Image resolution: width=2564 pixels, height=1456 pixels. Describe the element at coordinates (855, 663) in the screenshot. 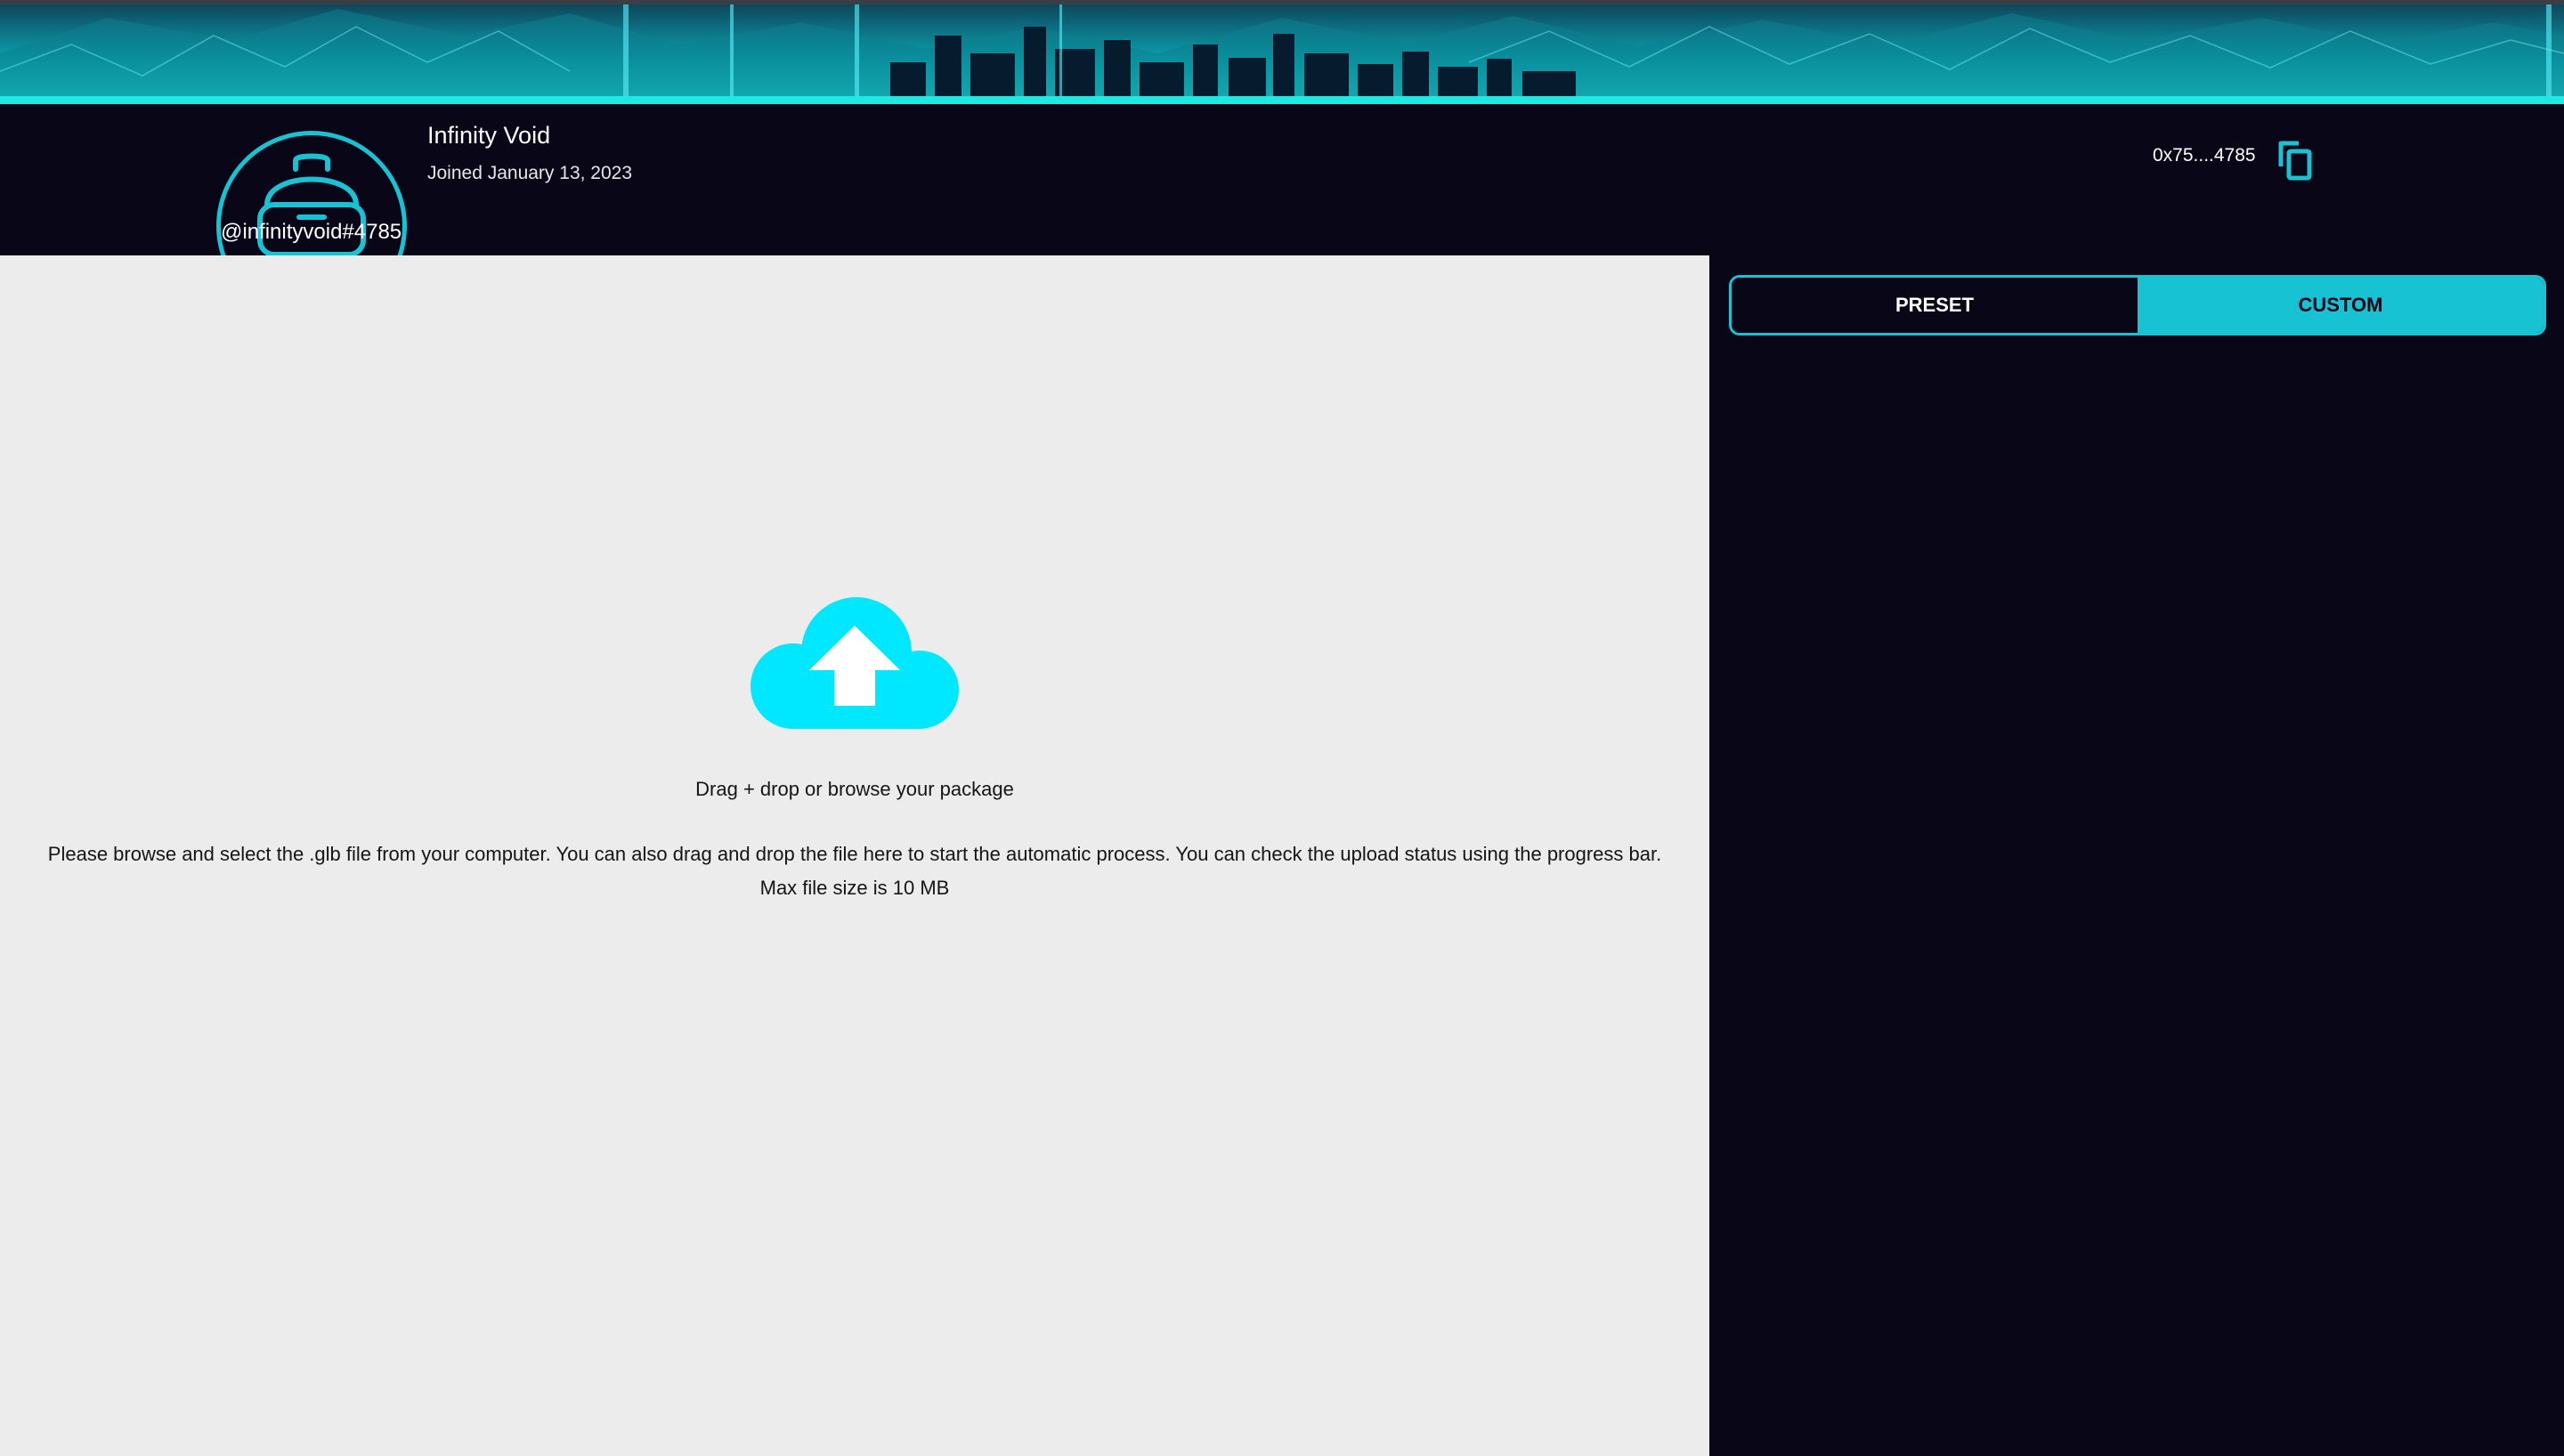

I see `cloud-upload-icon` at that location.